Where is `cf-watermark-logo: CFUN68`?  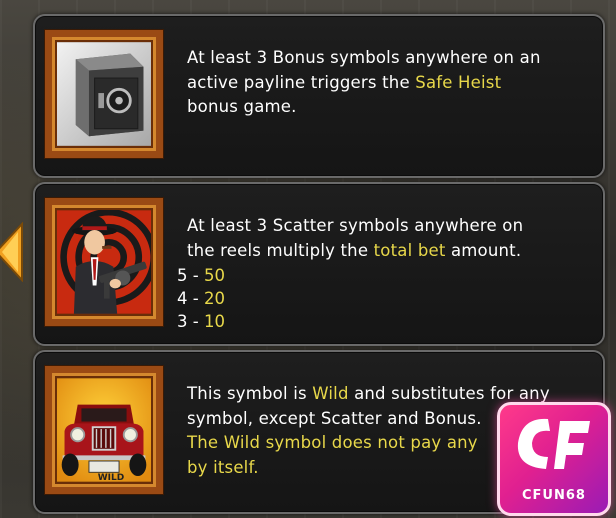
cf-watermark-logo: CFUN68 is located at coordinates (554, 459).